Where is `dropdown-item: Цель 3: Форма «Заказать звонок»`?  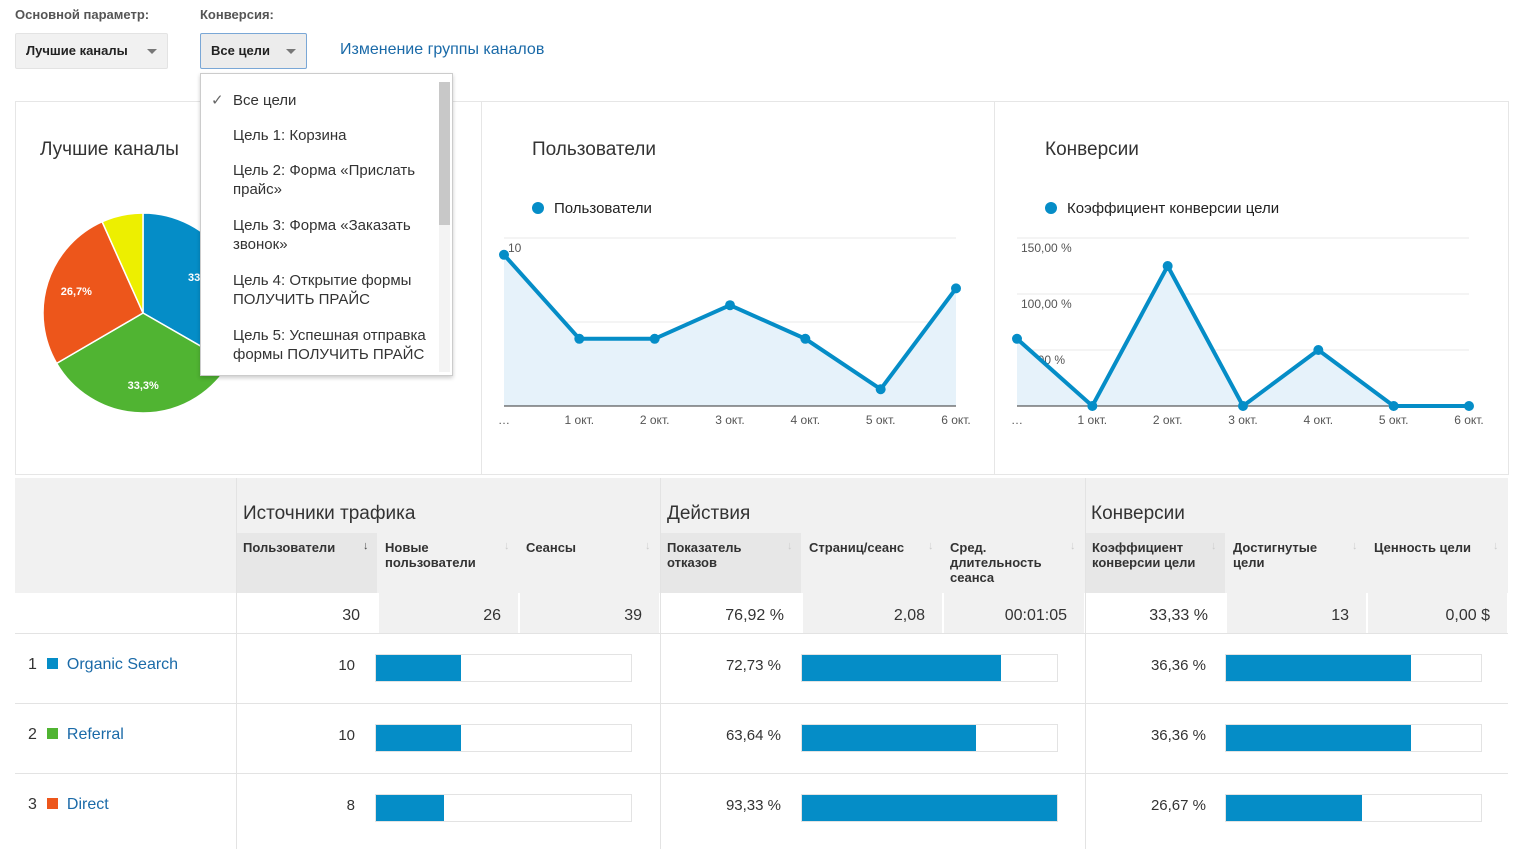
dropdown-item: Цель 3: Форма «Заказать звонок» is located at coordinates (335, 235).